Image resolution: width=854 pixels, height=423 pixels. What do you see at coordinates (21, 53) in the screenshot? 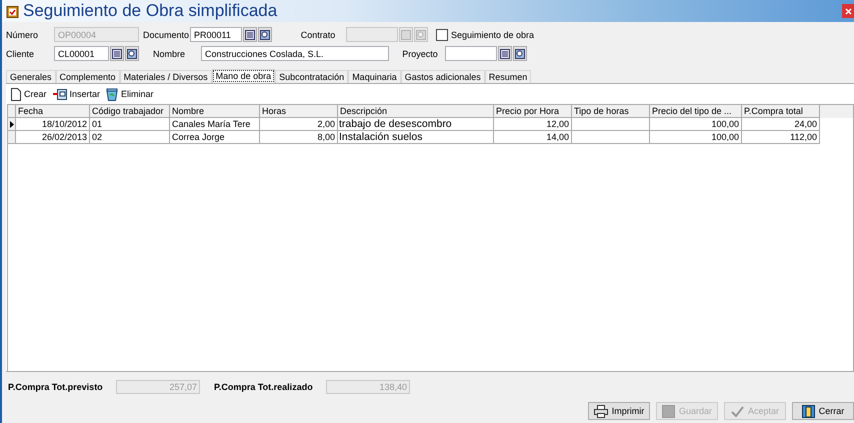
I see `field-label: Cliente` at bounding box center [21, 53].